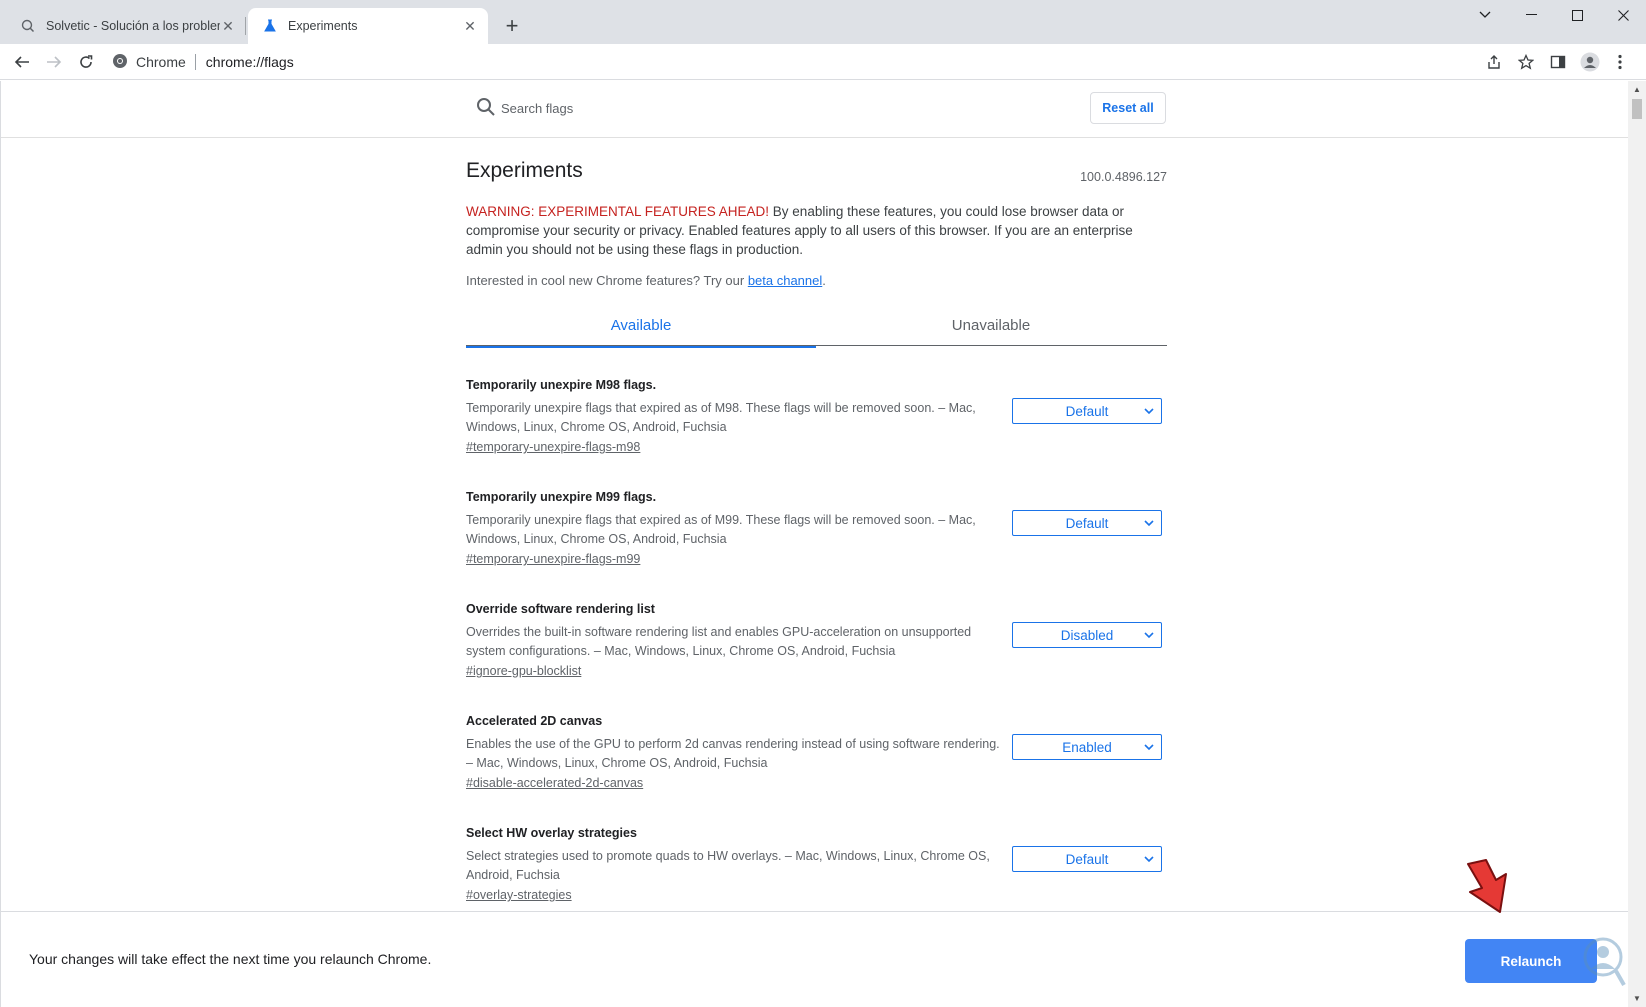 Image resolution: width=1646 pixels, height=1007 pixels. Describe the element at coordinates (785, 280) in the screenshot. I see `beta-channel-link: beta channel` at that location.